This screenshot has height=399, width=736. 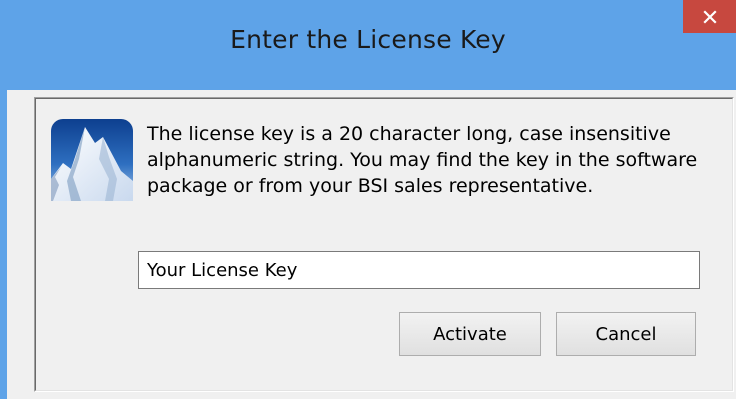 I want to click on window-title: Enter the License Key, so click(x=368, y=39).